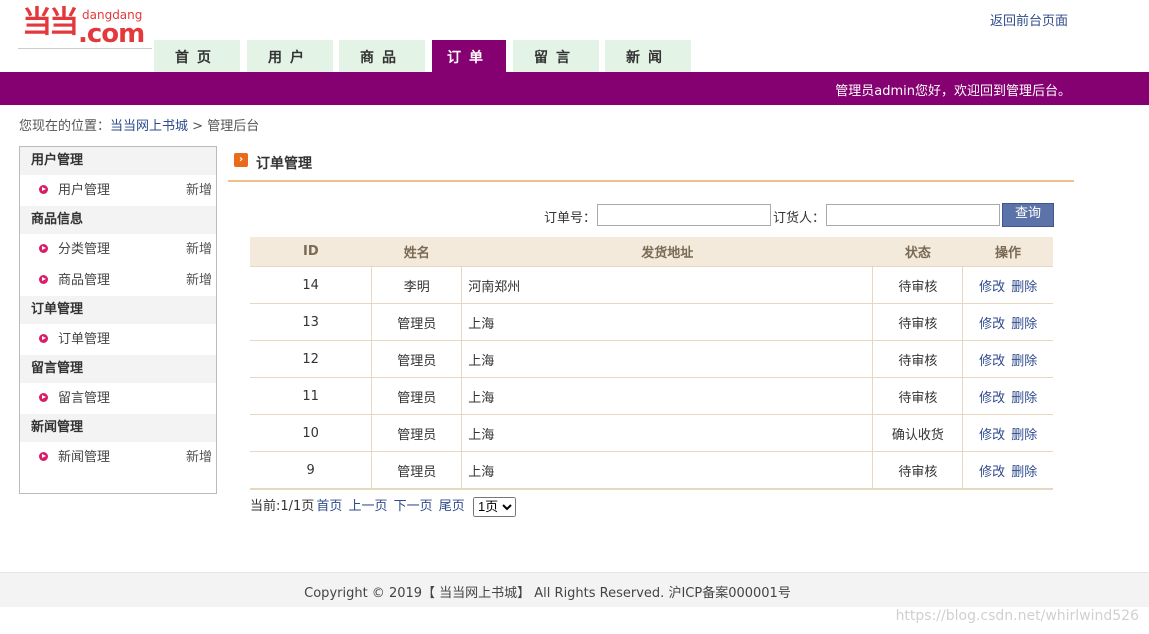 The height and width of the screenshot is (634, 1149). I want to click on sidebar-add-user-link: 新增, so click(199, 190).